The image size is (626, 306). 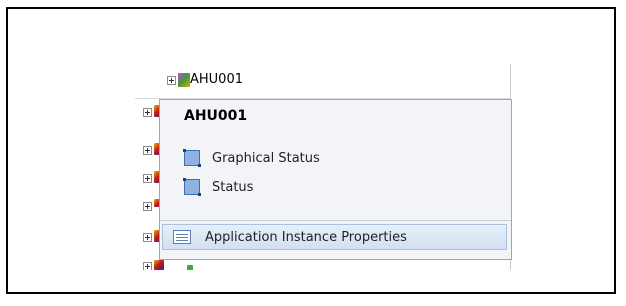 I want to click on menu-item-label: Status, so click(x=233, y=187).